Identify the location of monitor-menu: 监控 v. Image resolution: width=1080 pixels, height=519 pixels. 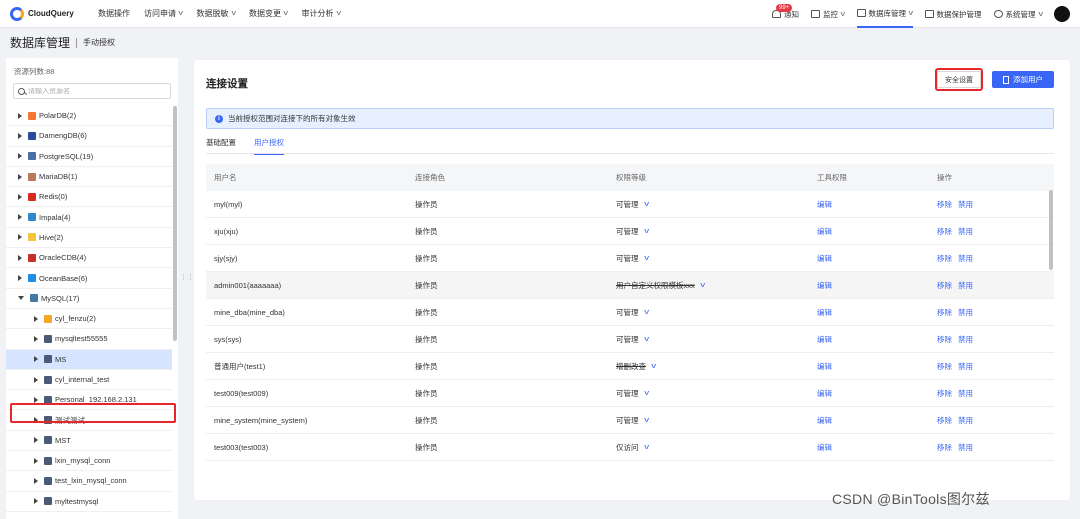
(828, 14).